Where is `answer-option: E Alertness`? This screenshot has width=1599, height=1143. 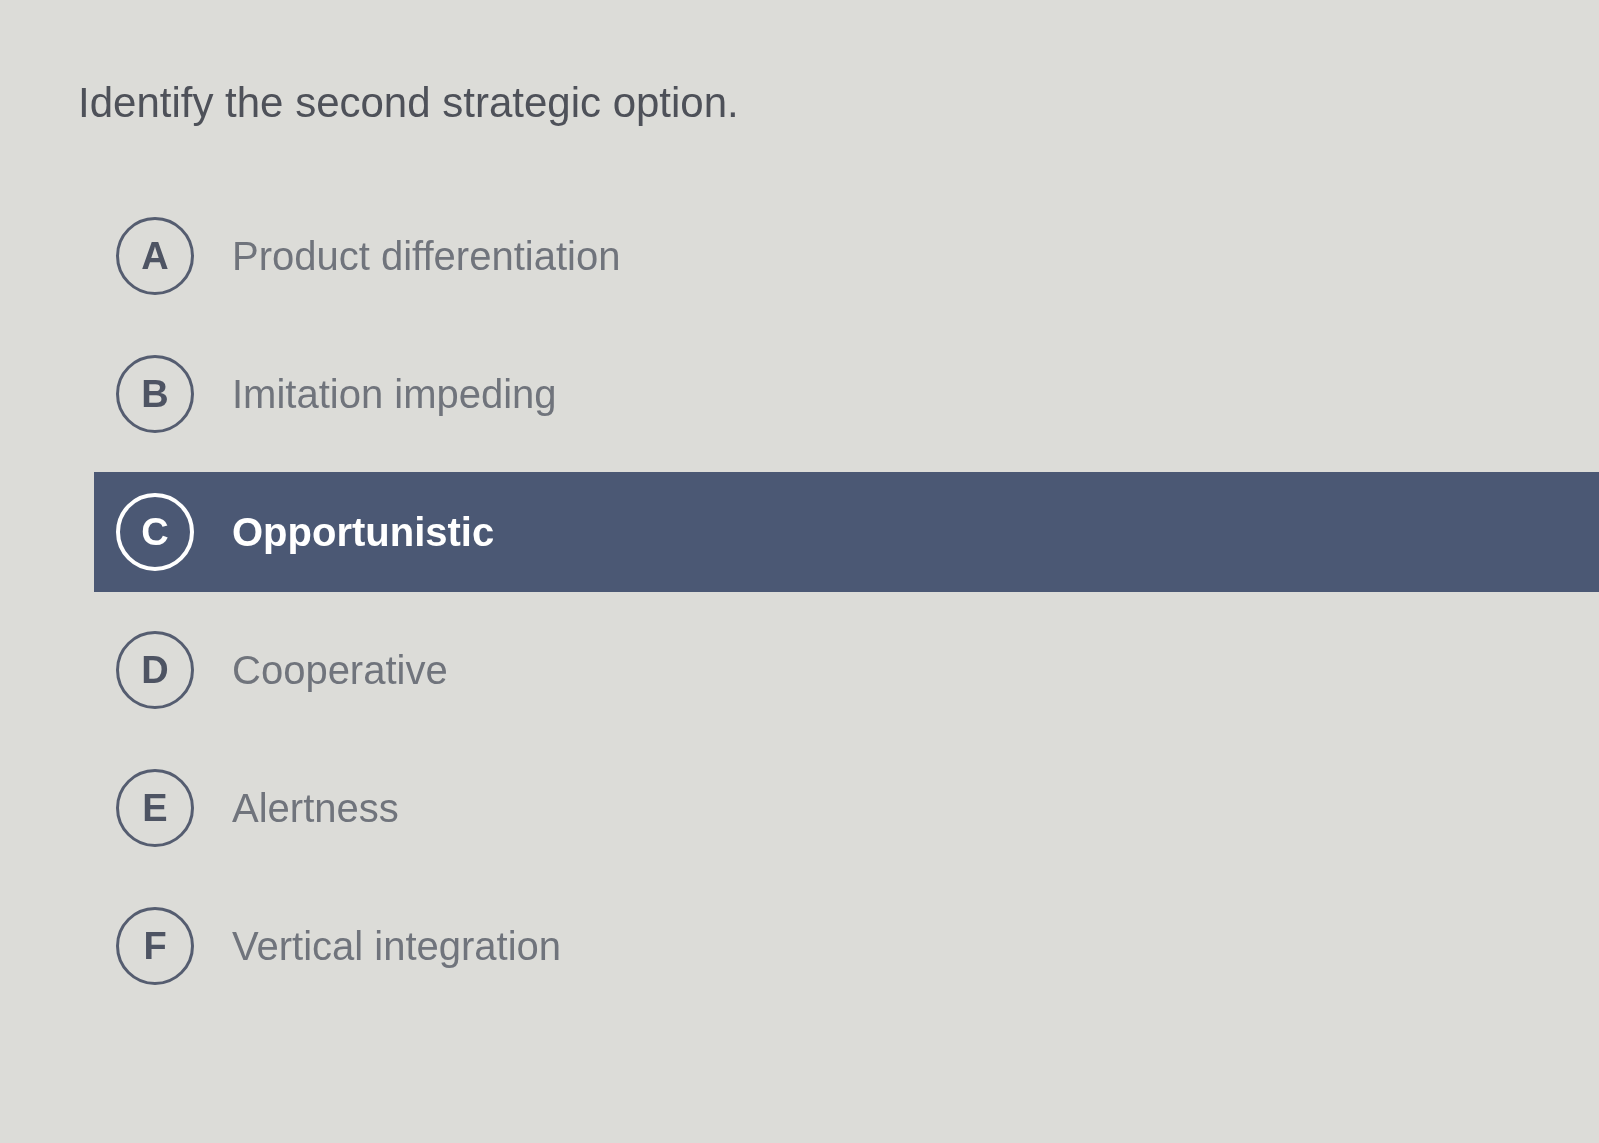
answer-option: E Alertness is located at coordinates (846, 808).